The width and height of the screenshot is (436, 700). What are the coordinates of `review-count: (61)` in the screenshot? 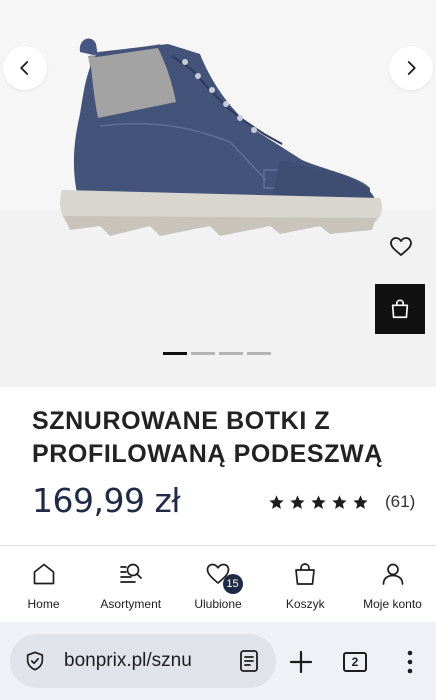 It's located at (400, 502).